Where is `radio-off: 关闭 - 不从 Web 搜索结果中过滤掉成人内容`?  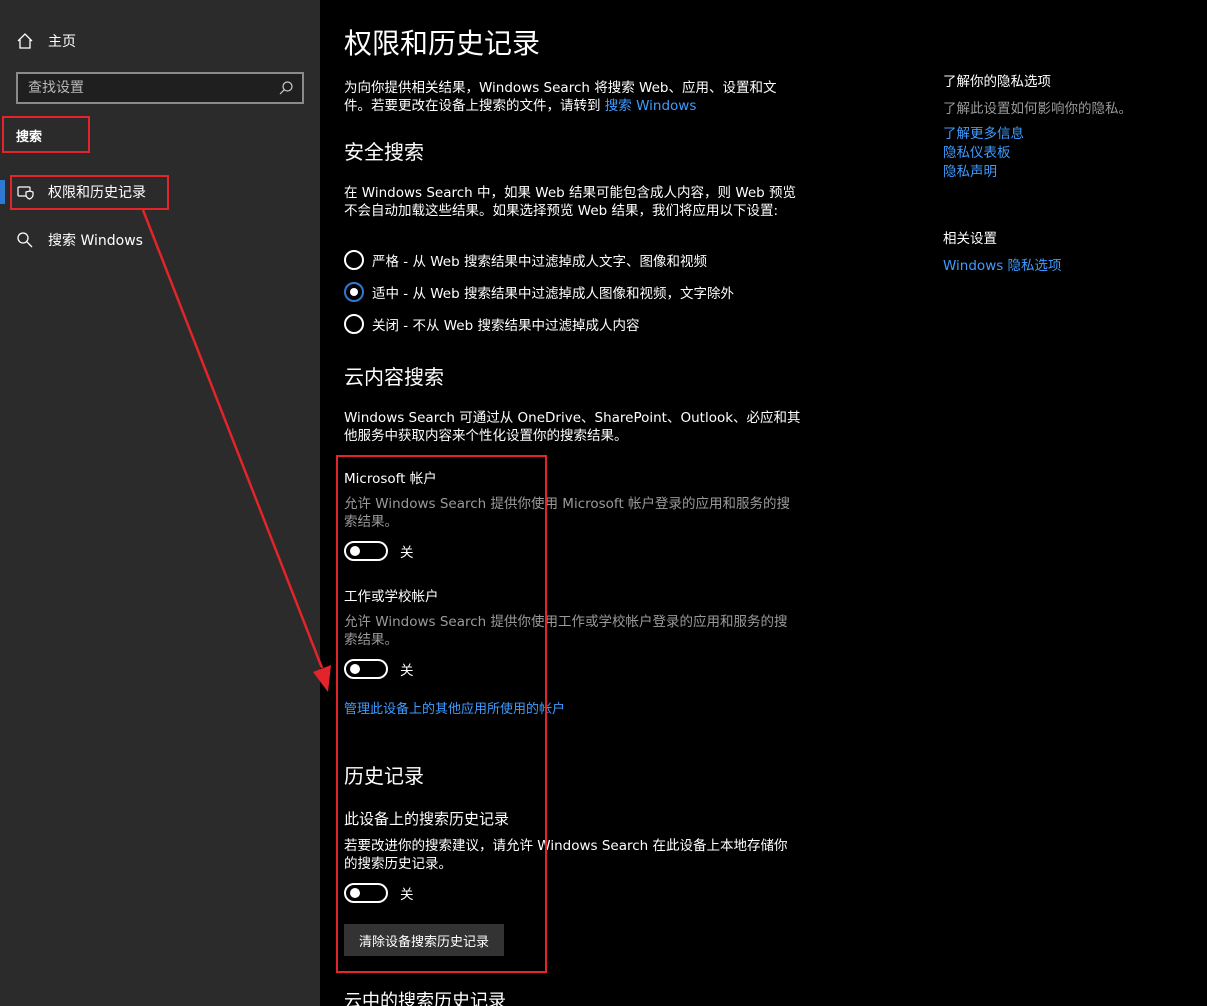
radio-off: 关闭 - 不从 Web 搜索结果中过滤掉成人内容 is located at coordinates (491, 324).